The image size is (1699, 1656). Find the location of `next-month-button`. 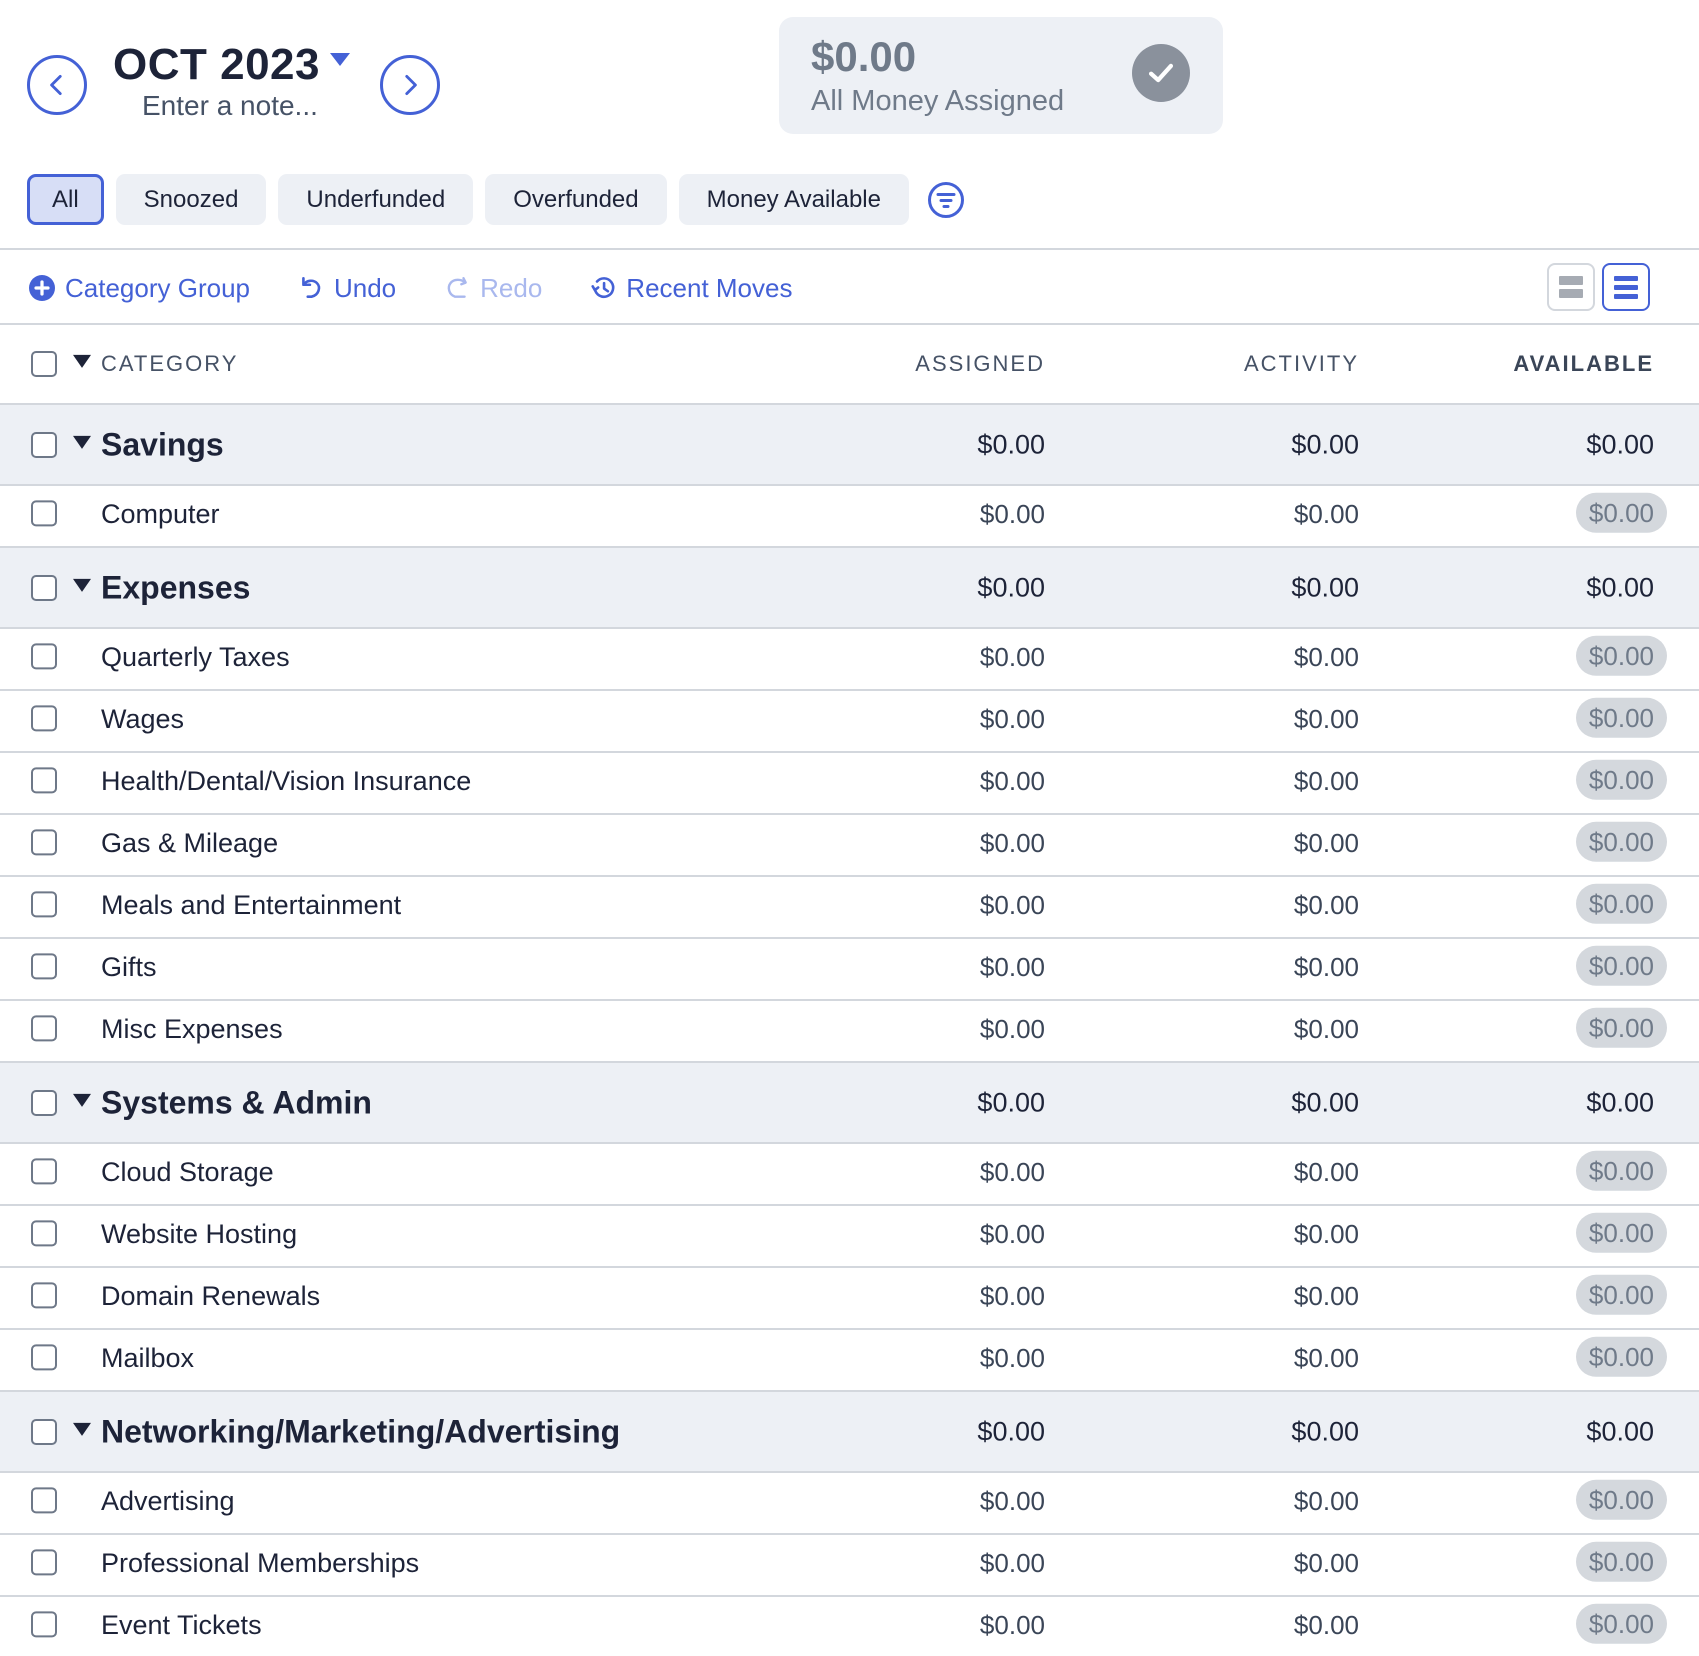

next-month-button is located at coordinates (410, 85).